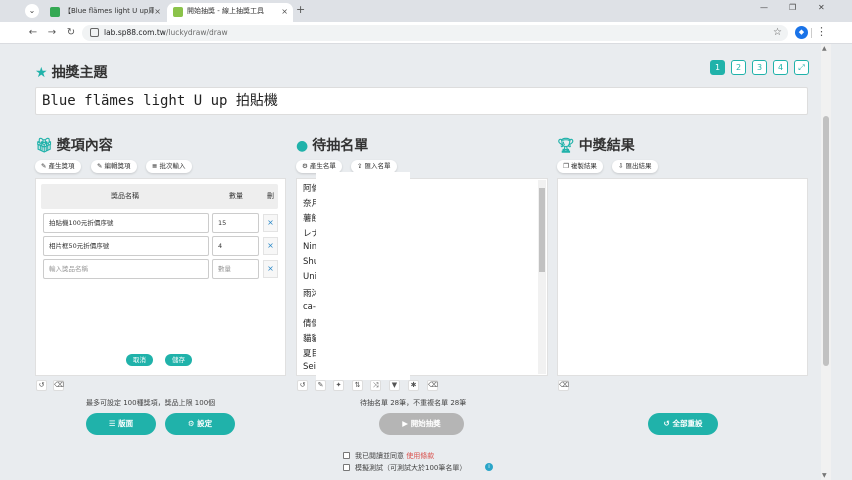 The width and height of the screenshot is (852, 480). I want to click on results-panel, so click(682, 277).